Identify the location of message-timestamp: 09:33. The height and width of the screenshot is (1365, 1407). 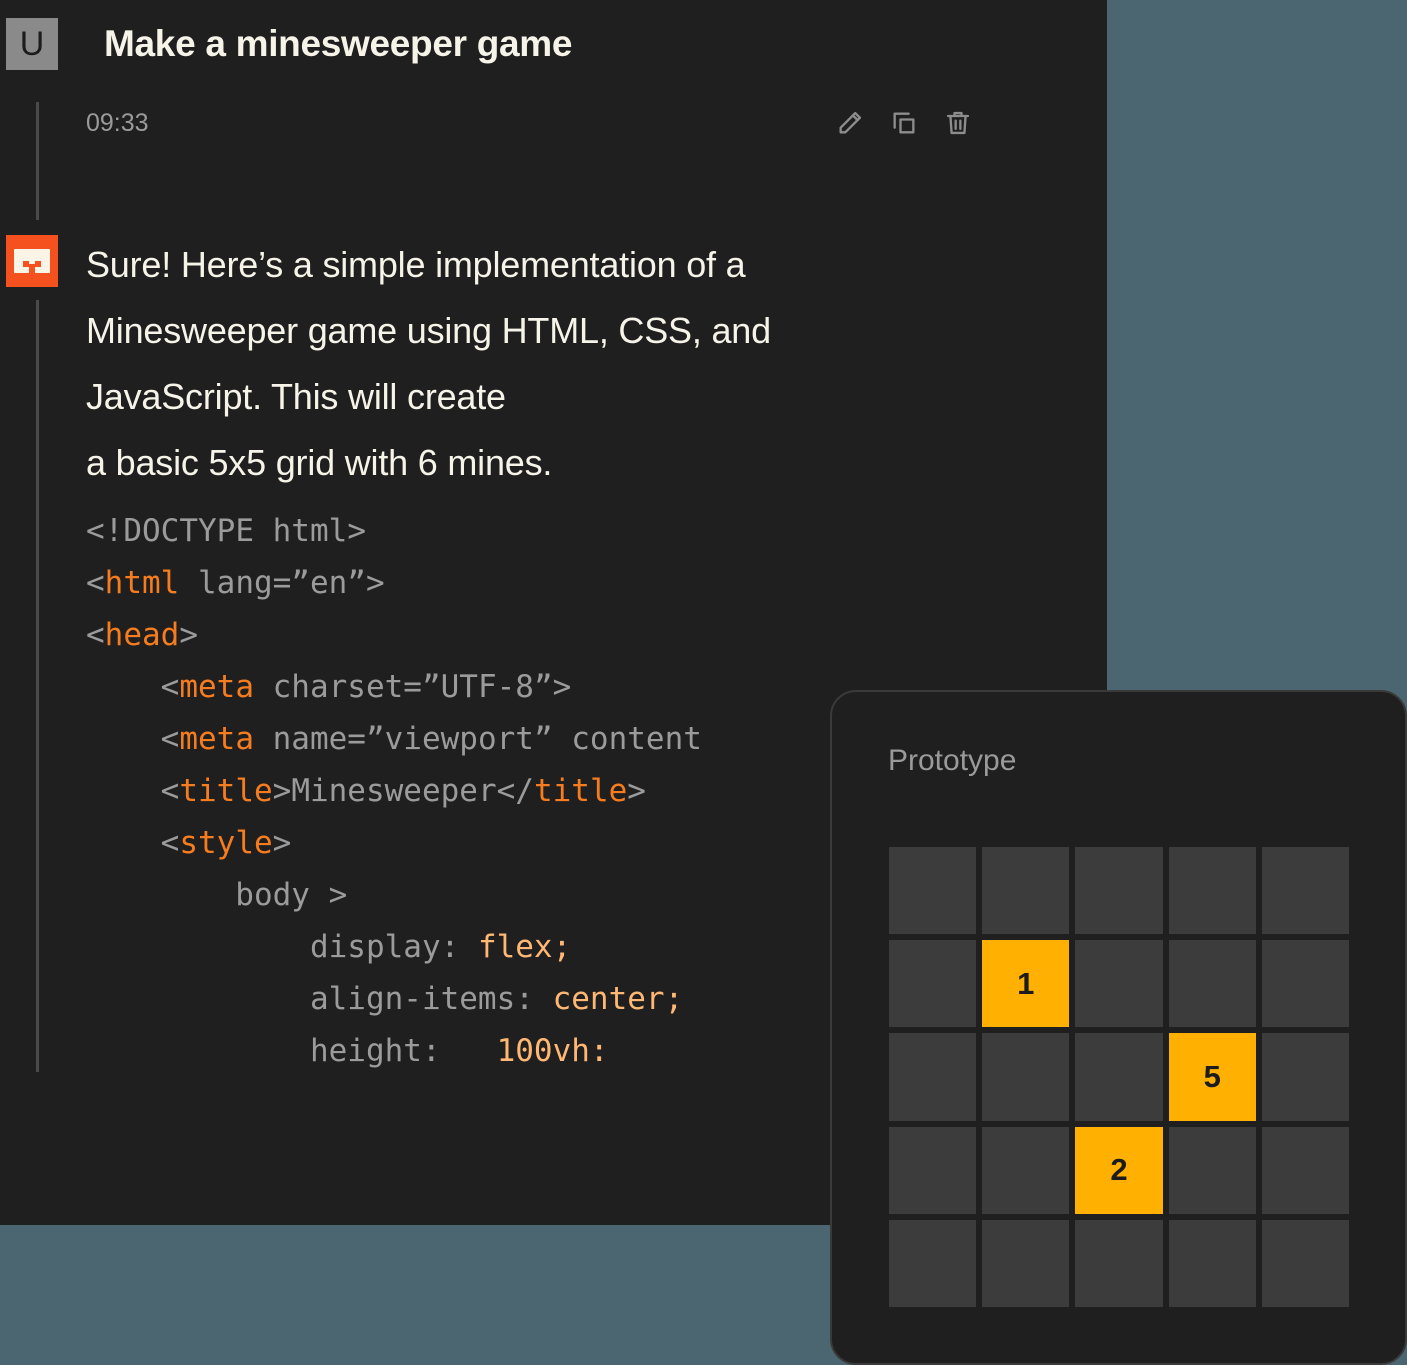
(117, 122).